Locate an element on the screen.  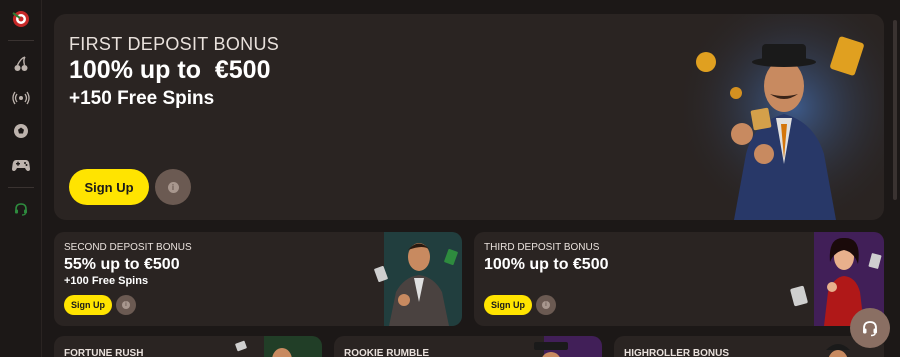
highroller-bonus-card: HIGHROLLER BONUS is located at coordinates (749, 346).